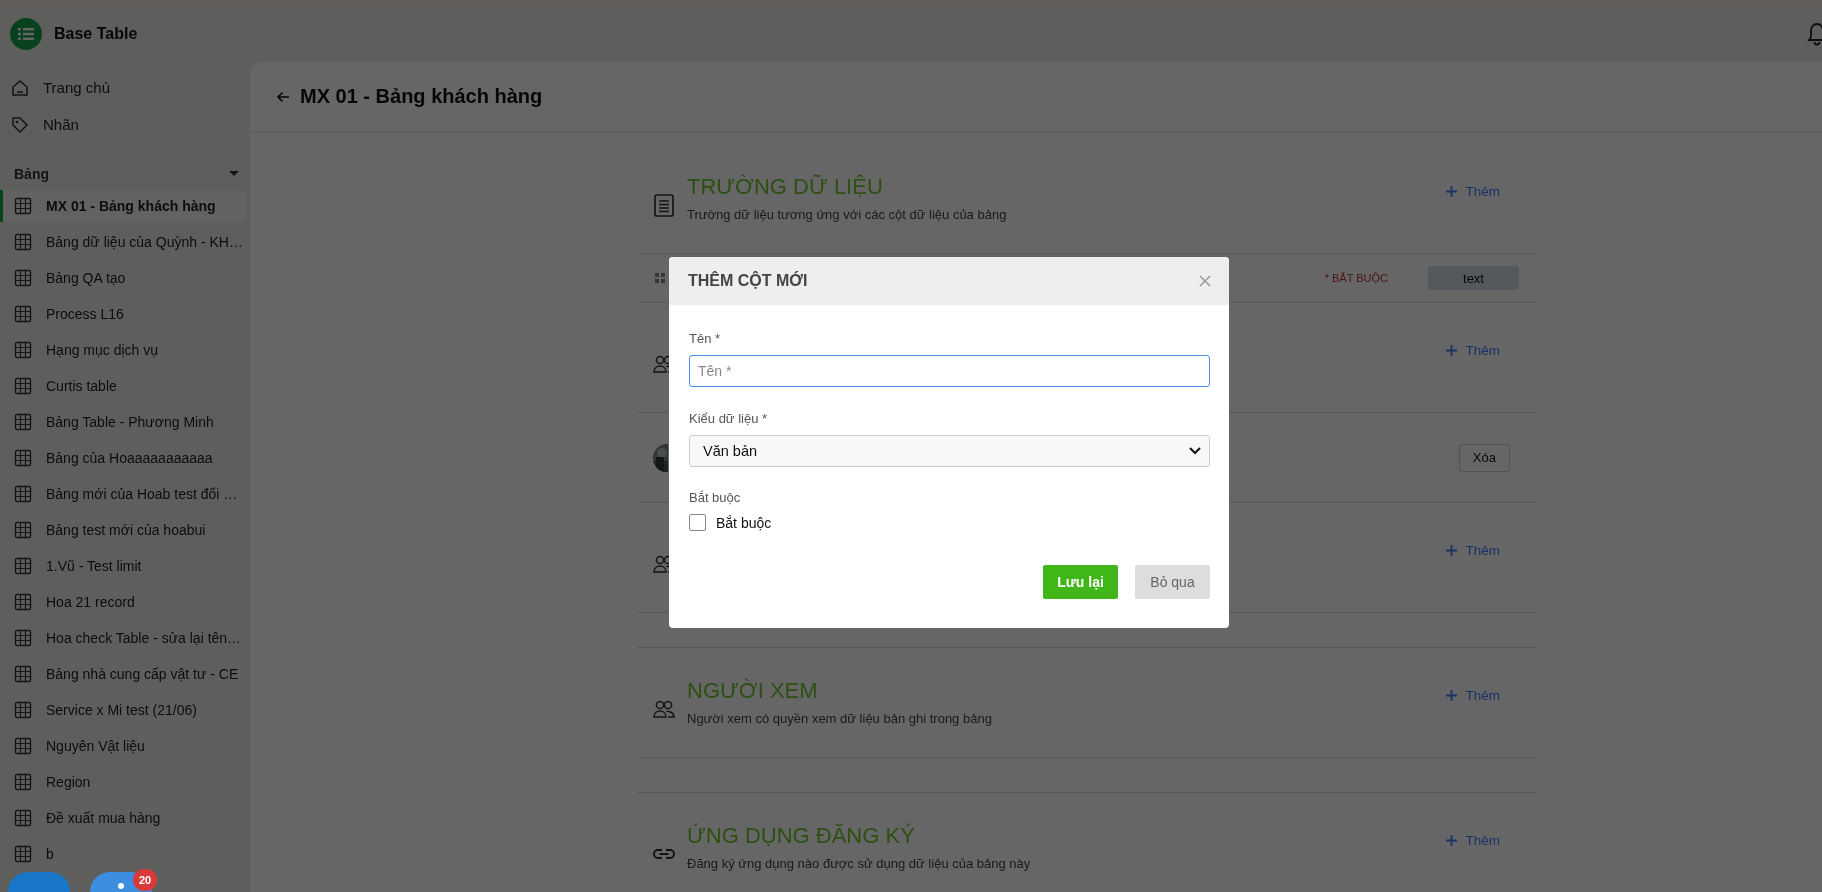 This screenshot has height=892, width=1822. Describe the element at coordinates (123, 674) in the screenshot. I see `sidebar-item: Bảng nhà cung cấp vật tư - CE` at that location.